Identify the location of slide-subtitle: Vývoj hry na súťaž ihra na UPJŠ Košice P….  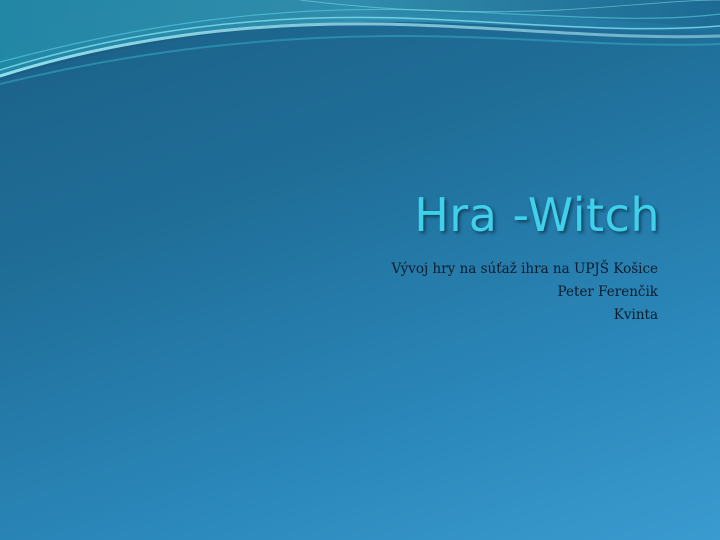
(524, 292).